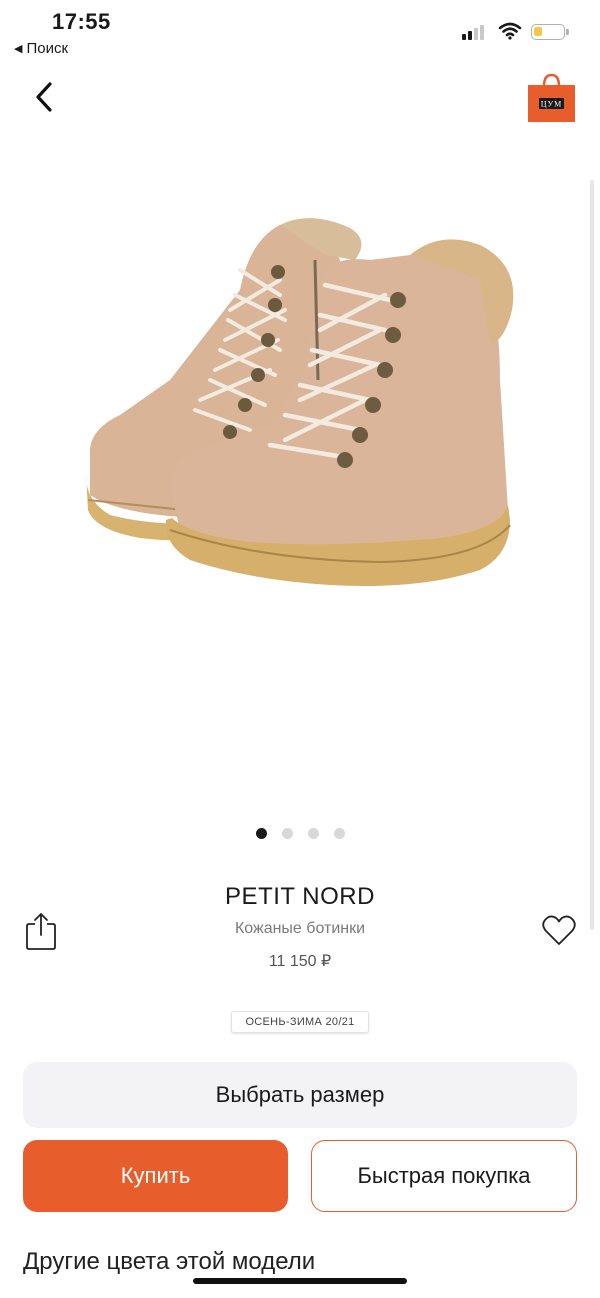 The height and width of the screenshot is (1298, 600). Describe the element at coordinates (510, 31) in the screenshot. I see `wifi-icon` at that location.